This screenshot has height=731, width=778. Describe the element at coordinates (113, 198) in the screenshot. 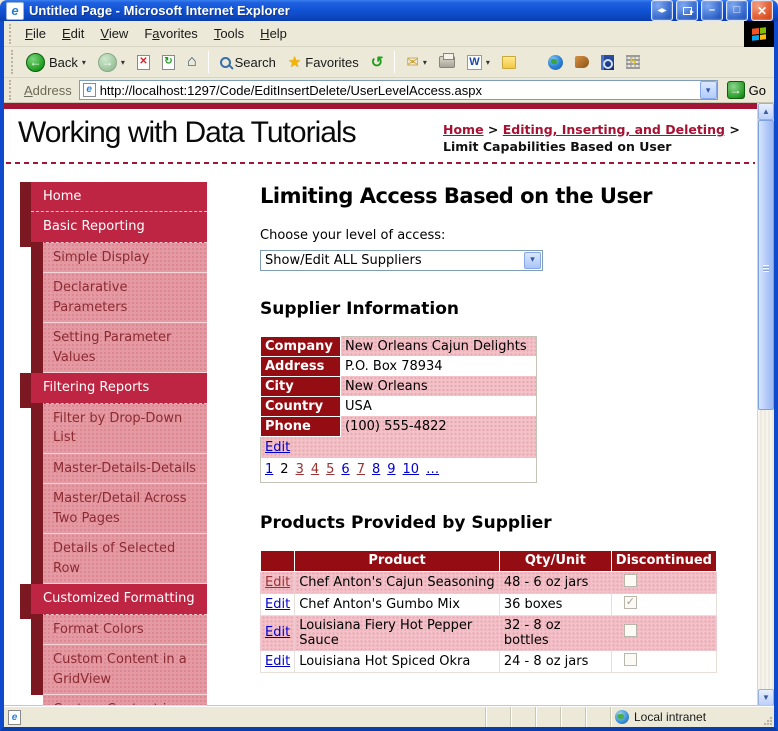

I see `sidebar-item: Home` at that location.